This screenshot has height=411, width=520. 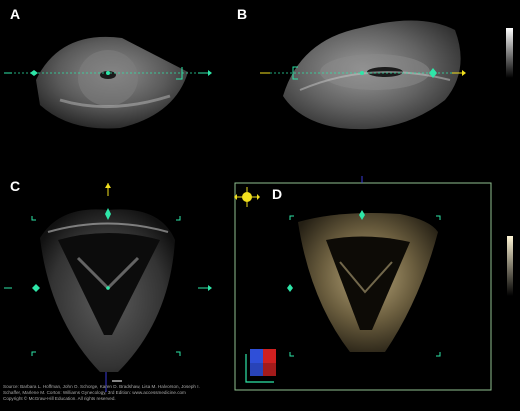 What do you see at coordinates (260, 366) in the screenshot?
I see `orientation-cube-icon` at bounding box center [260, 366].